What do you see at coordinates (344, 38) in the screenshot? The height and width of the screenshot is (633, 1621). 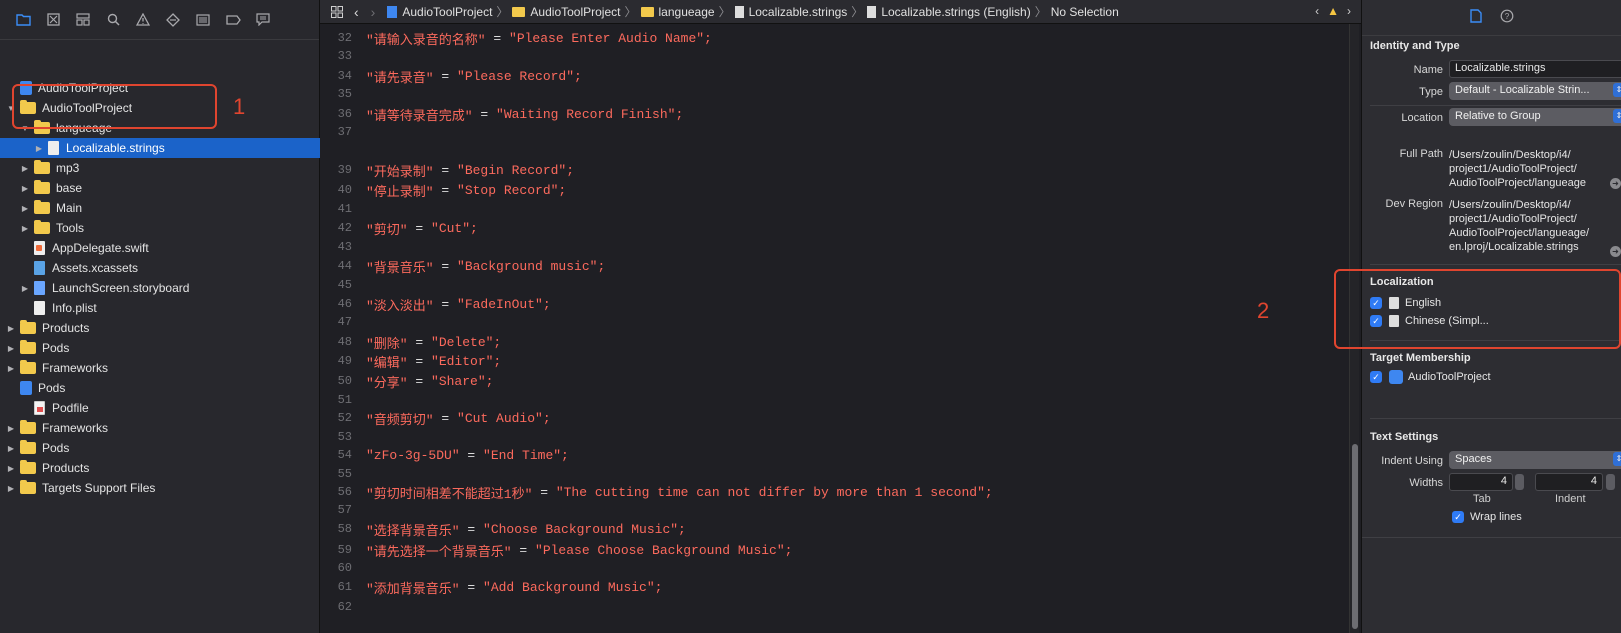 I see `line-number: 32` at bounding box center [344, 38].